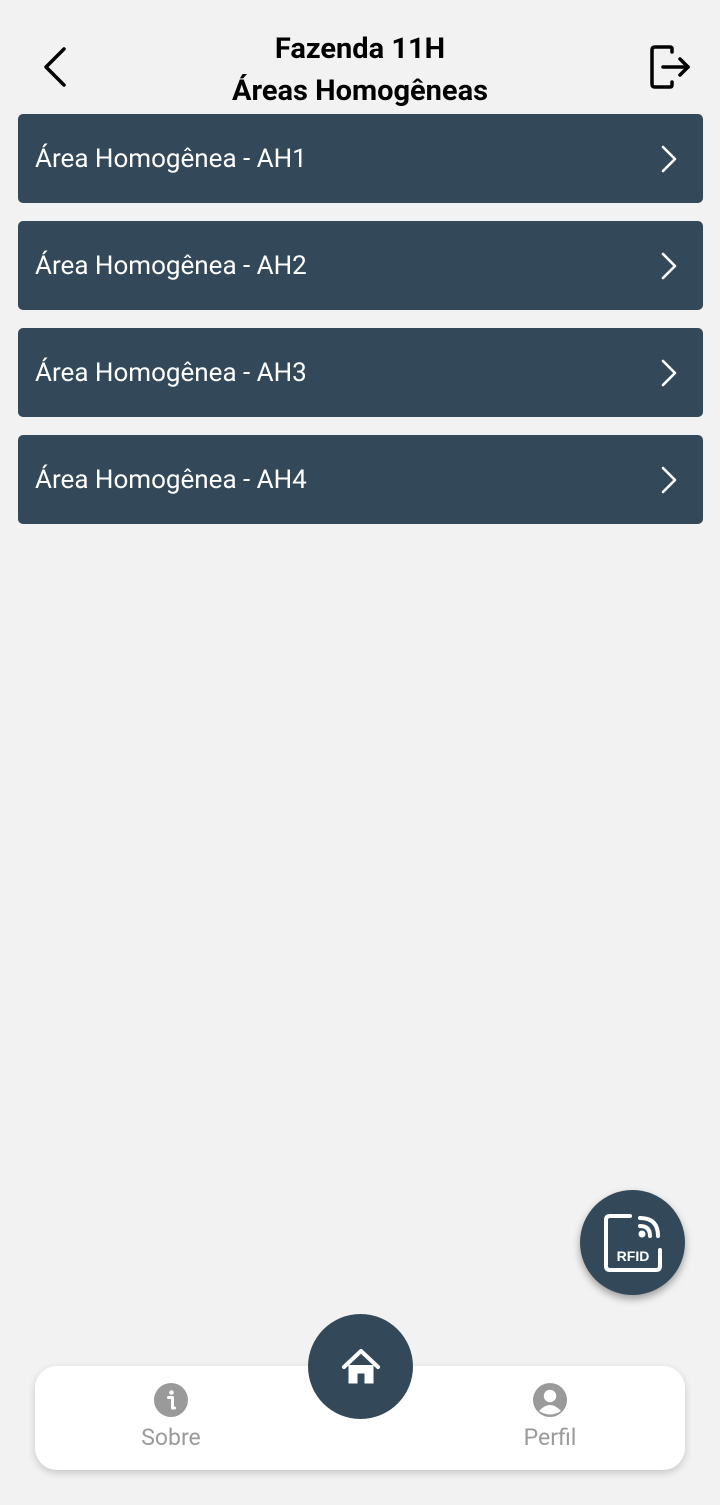 This screenshot has width=720, height=1505. Describe the element at coordinates (360, 372) in the screenshot. I see `list-item-ah3: Área Homogênea - AH3` at that location.